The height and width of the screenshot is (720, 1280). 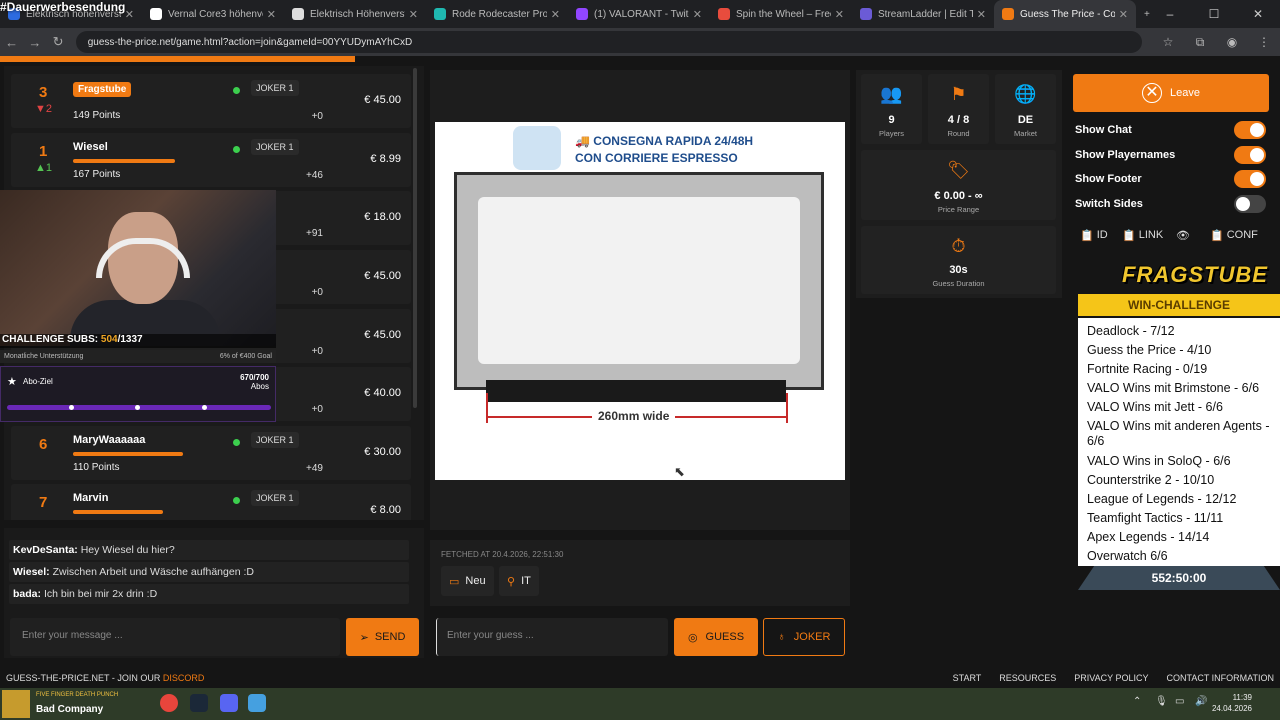 I want to click on browser-tab: (1) VALORANT - Twitch ✕, so click(x=639, y=14).